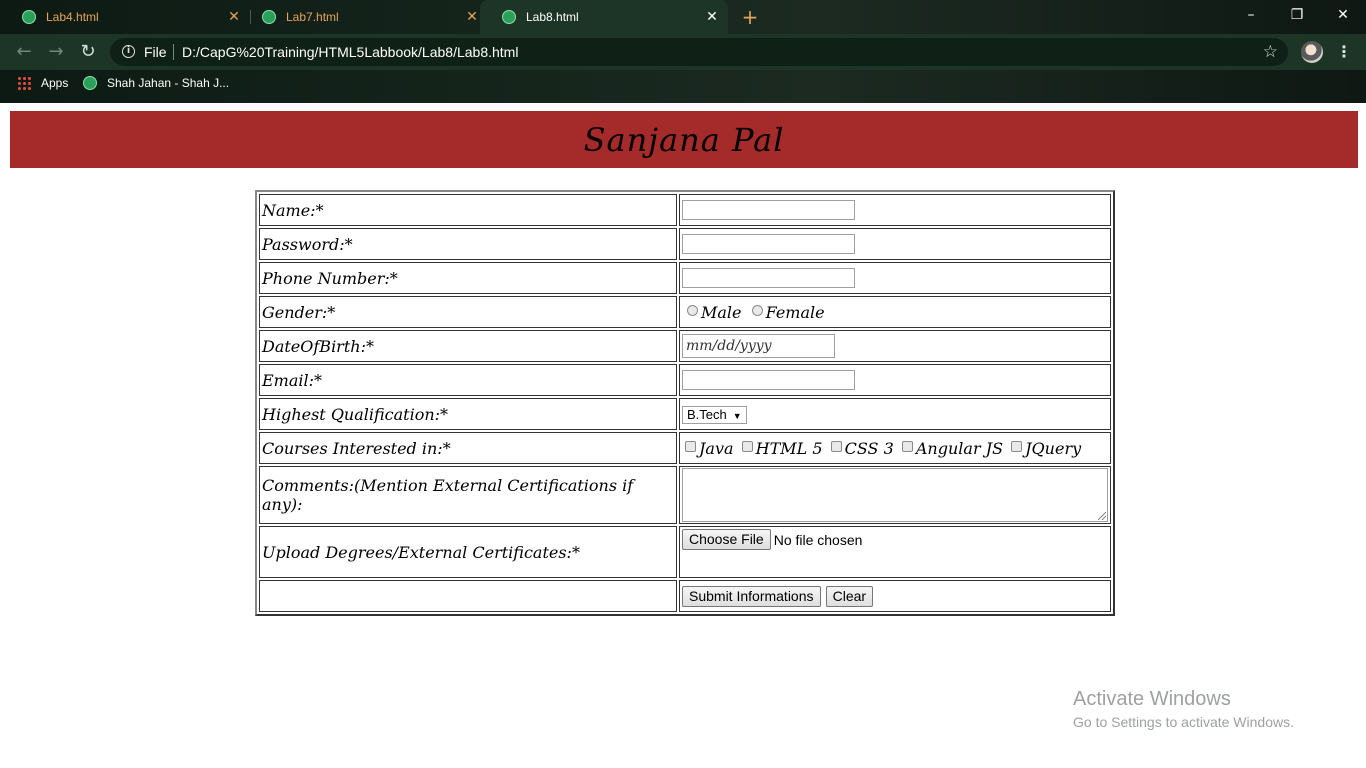 The height and width of the screenshot is (768, 1366). Describe the element at coordinates (895, 552) in the screenshot. I see `field-cell: Choose File No file chosen` at that location.